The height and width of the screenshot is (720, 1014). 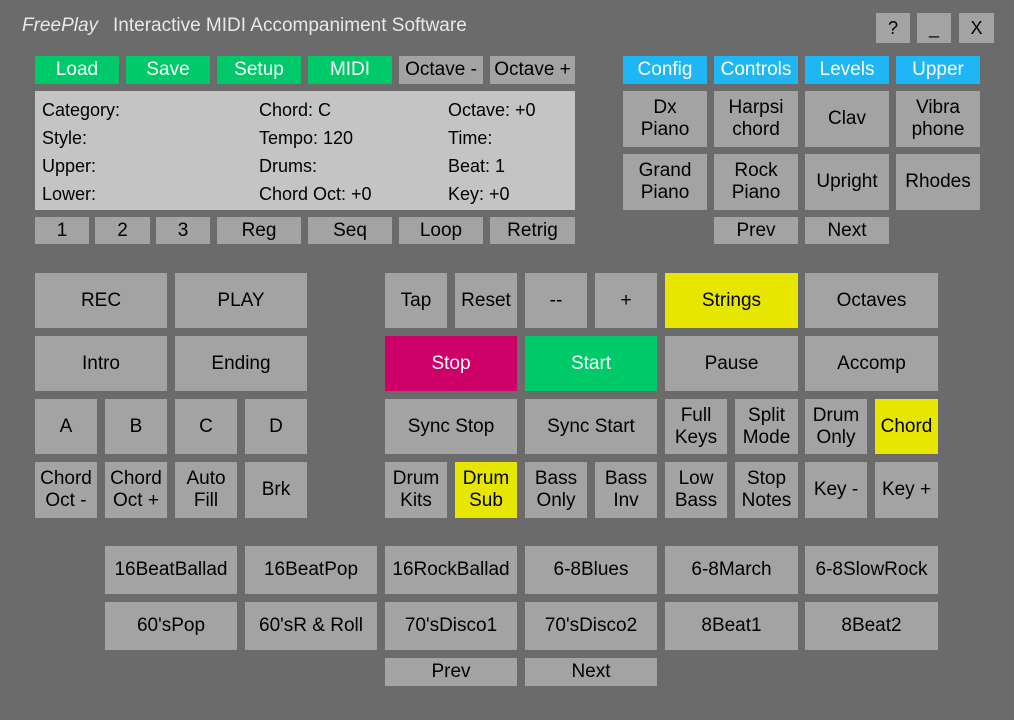 What do you see at coordinates (101, 300) in the screenshot?
I see `rec-button: REC` at bounding box center [101, 300].